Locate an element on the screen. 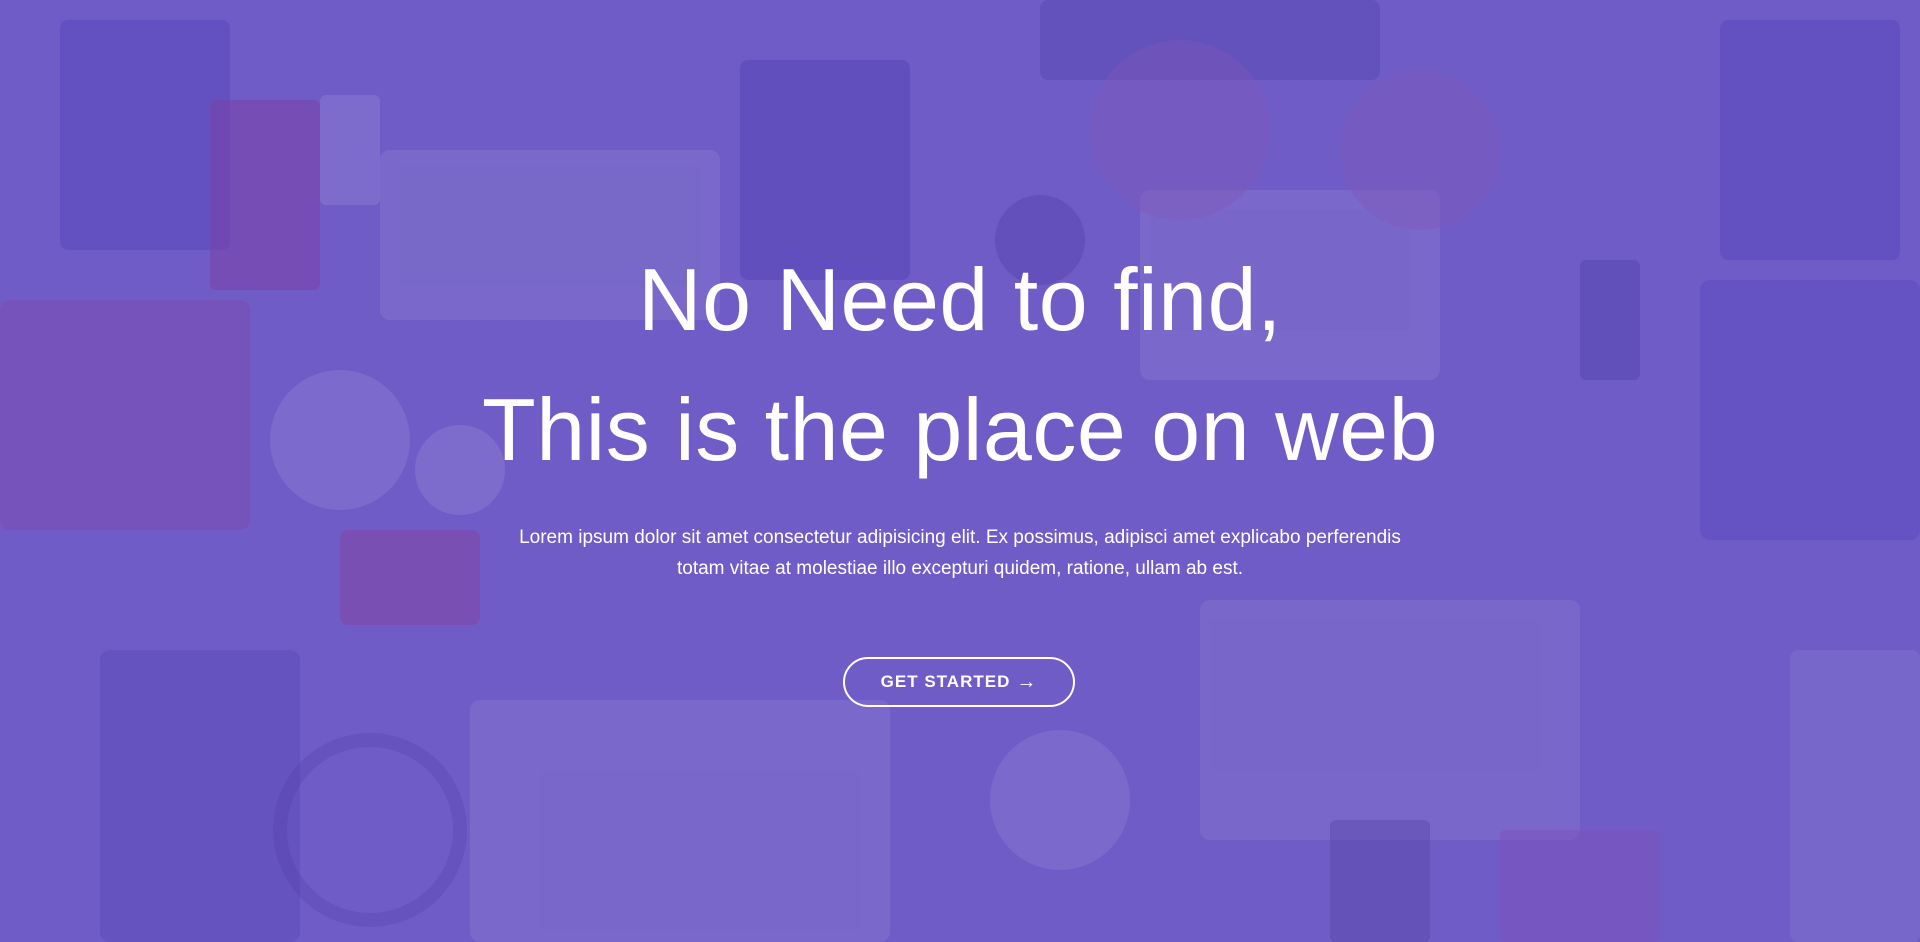 The height and width of the screenshot is (942, 1920). get-started-button: GET STARTED → is located at coordinates (959, 682).